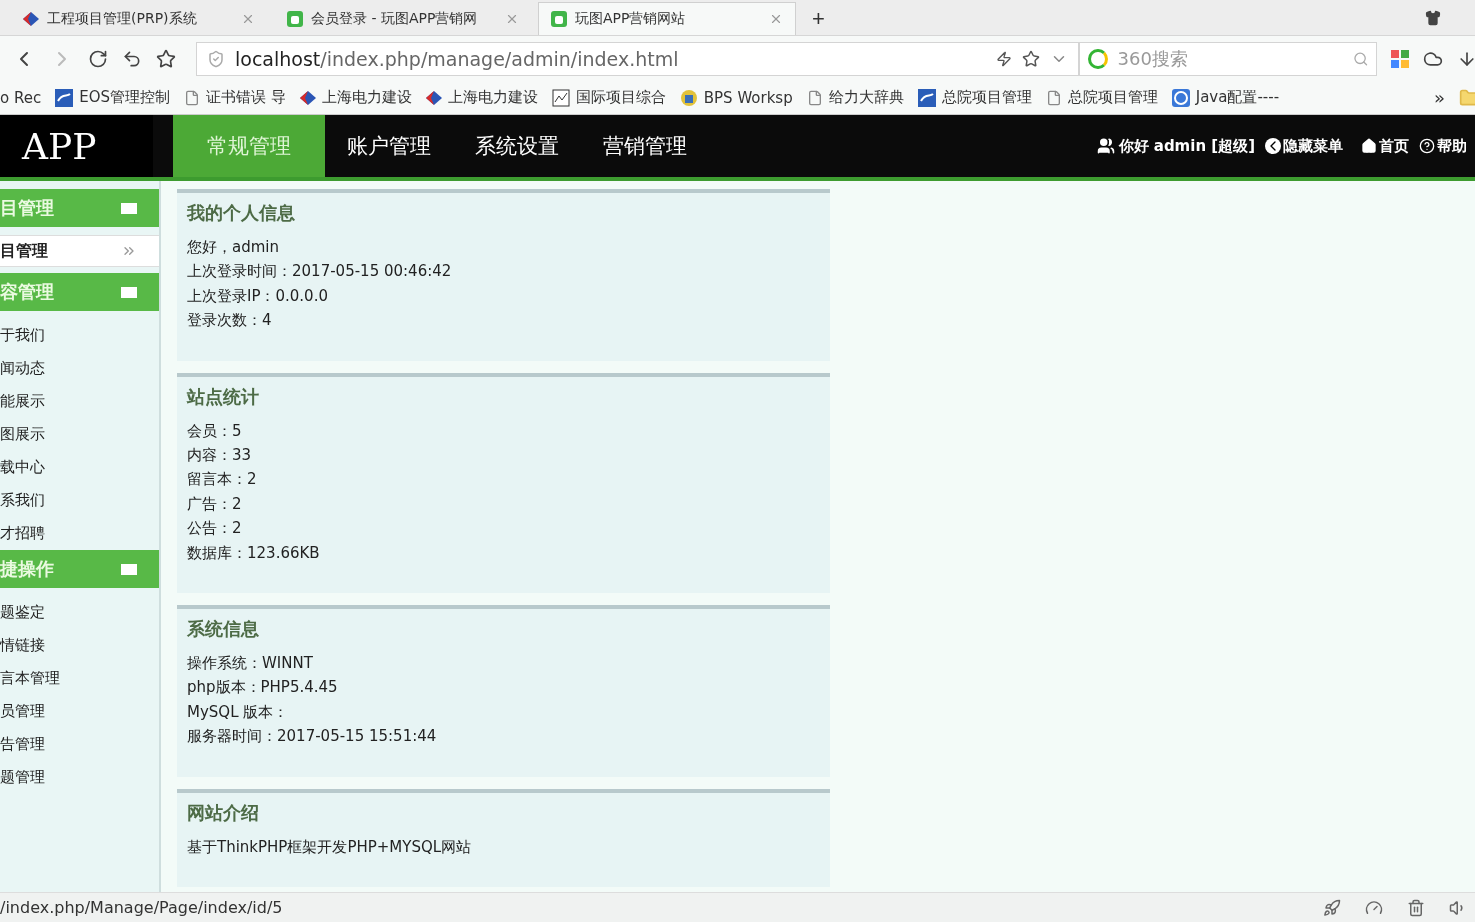 The height and width of the screenshot is (922, 1475). Describe the element at coordinates (216, 58) in the screenshot. I see `shield-icon` at that location.